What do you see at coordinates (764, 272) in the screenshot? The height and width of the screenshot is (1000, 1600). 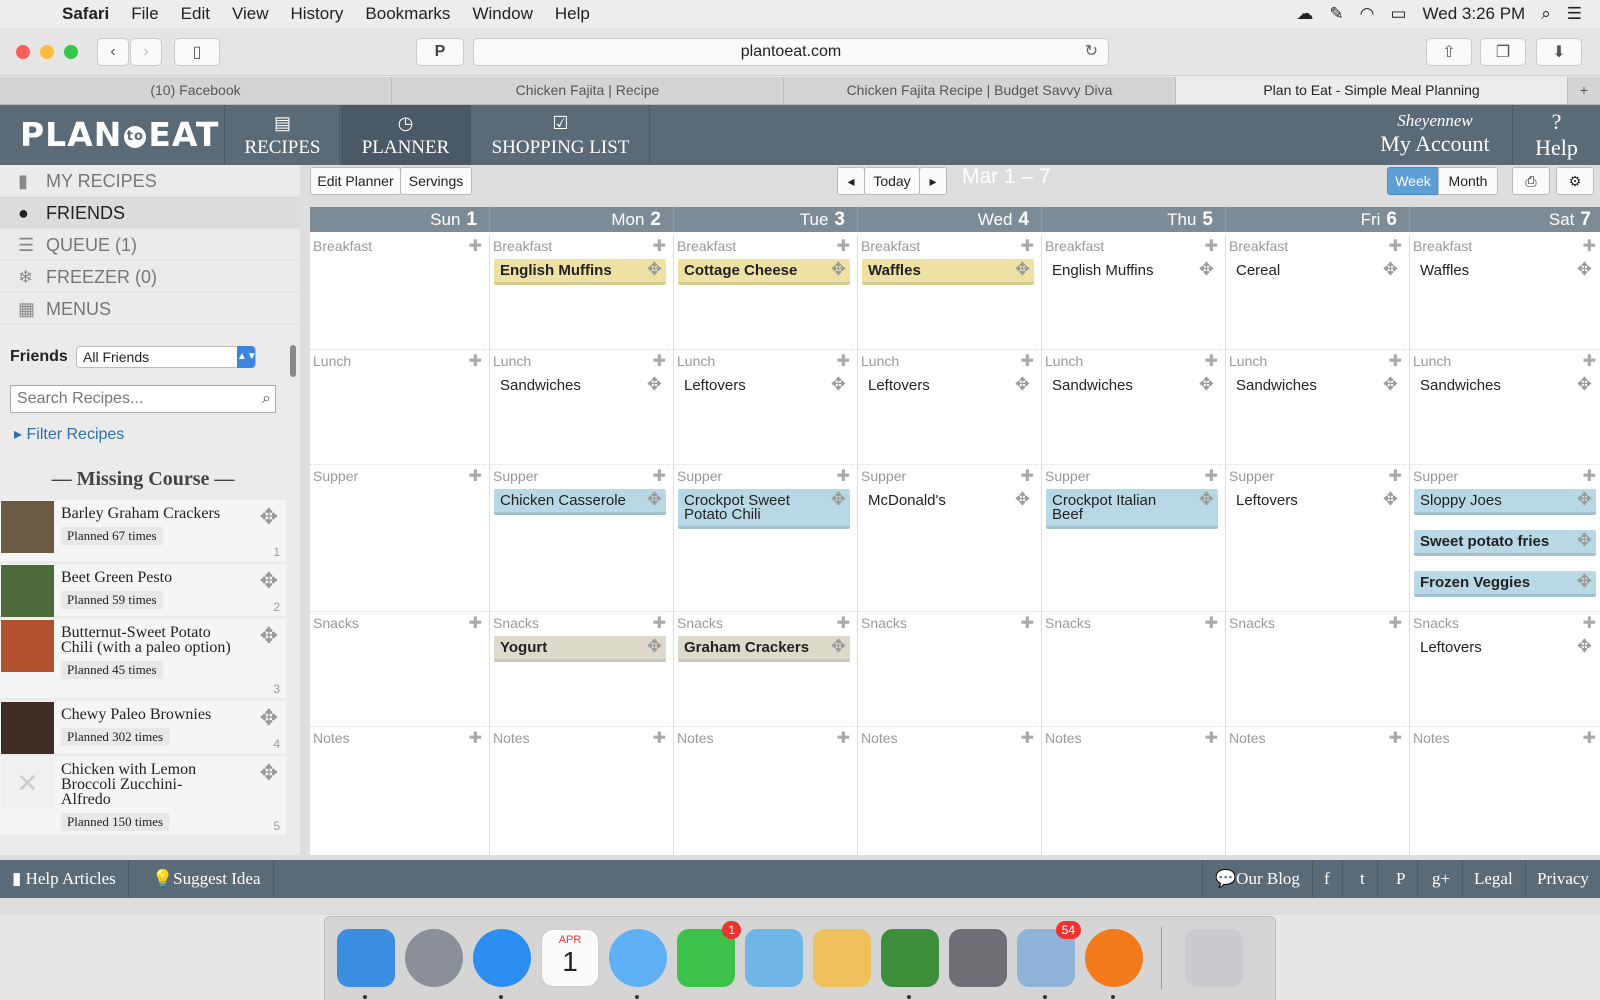 I see `meal-item: Cottage Cheese ✥` at bounding box center [764, 272].